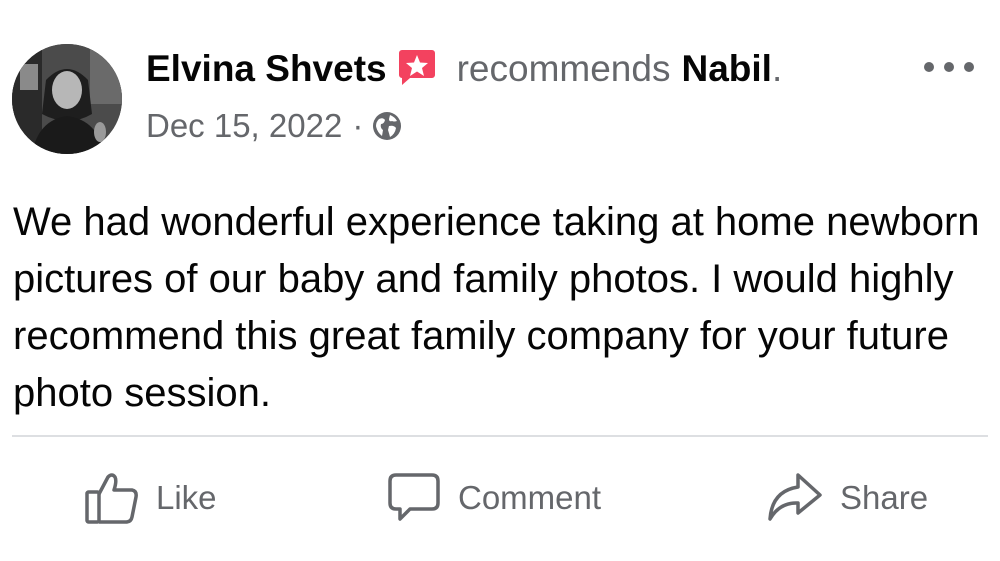 The width and height of the screenshot is (1000, 561). Describe the element at coordinates (500, 436) in the screenshot. I see `divider` at that location.